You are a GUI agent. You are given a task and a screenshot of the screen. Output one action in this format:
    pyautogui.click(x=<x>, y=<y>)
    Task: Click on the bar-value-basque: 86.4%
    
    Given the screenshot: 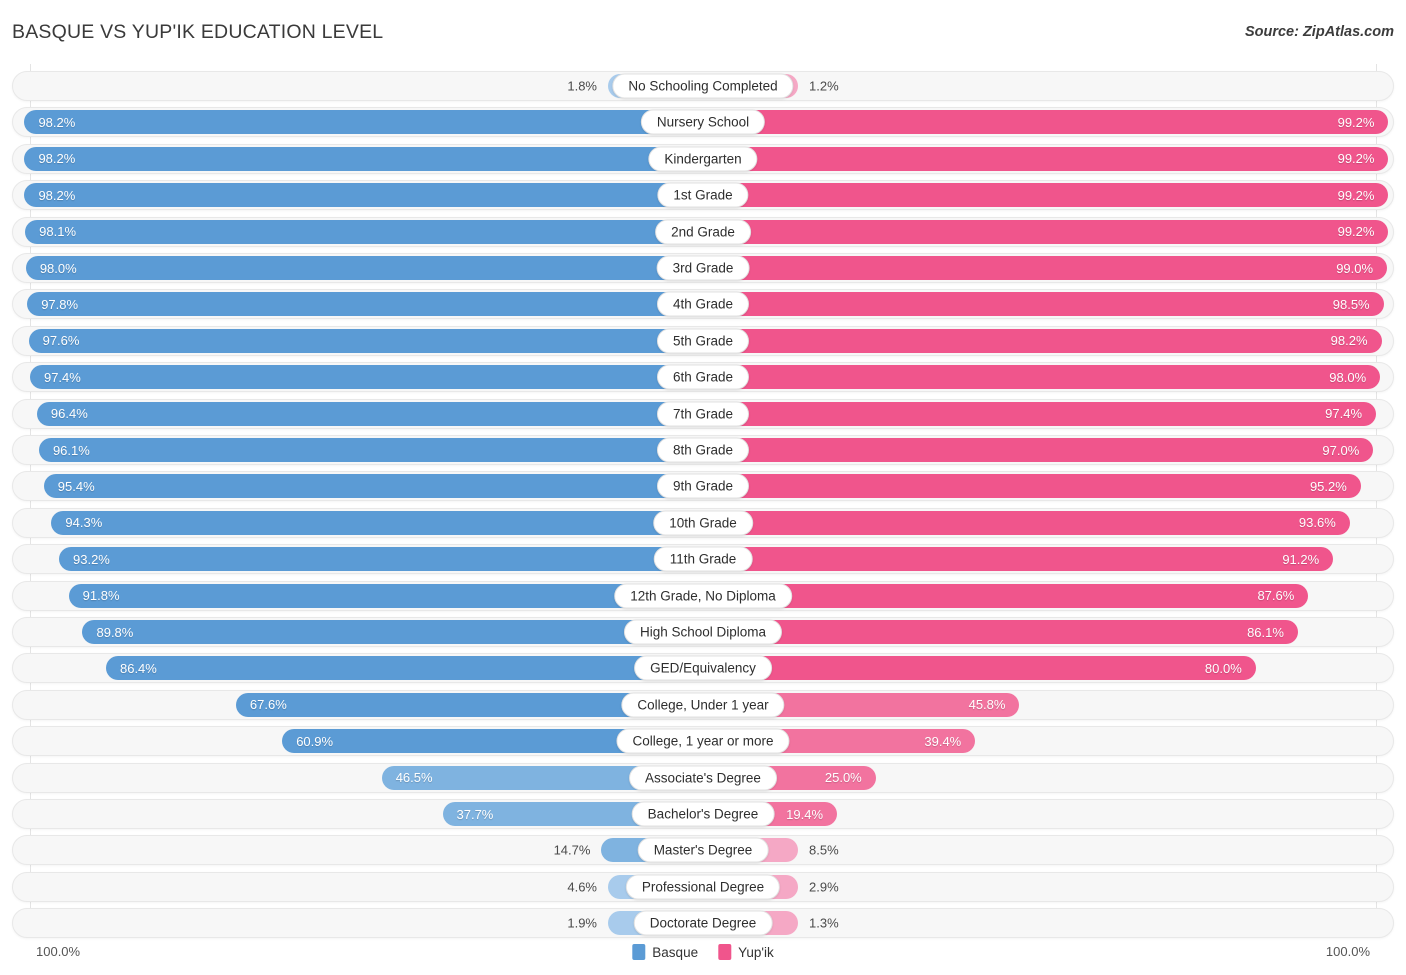 What is the action you would take?
    pyautogui.click(x=138, y=668)
    